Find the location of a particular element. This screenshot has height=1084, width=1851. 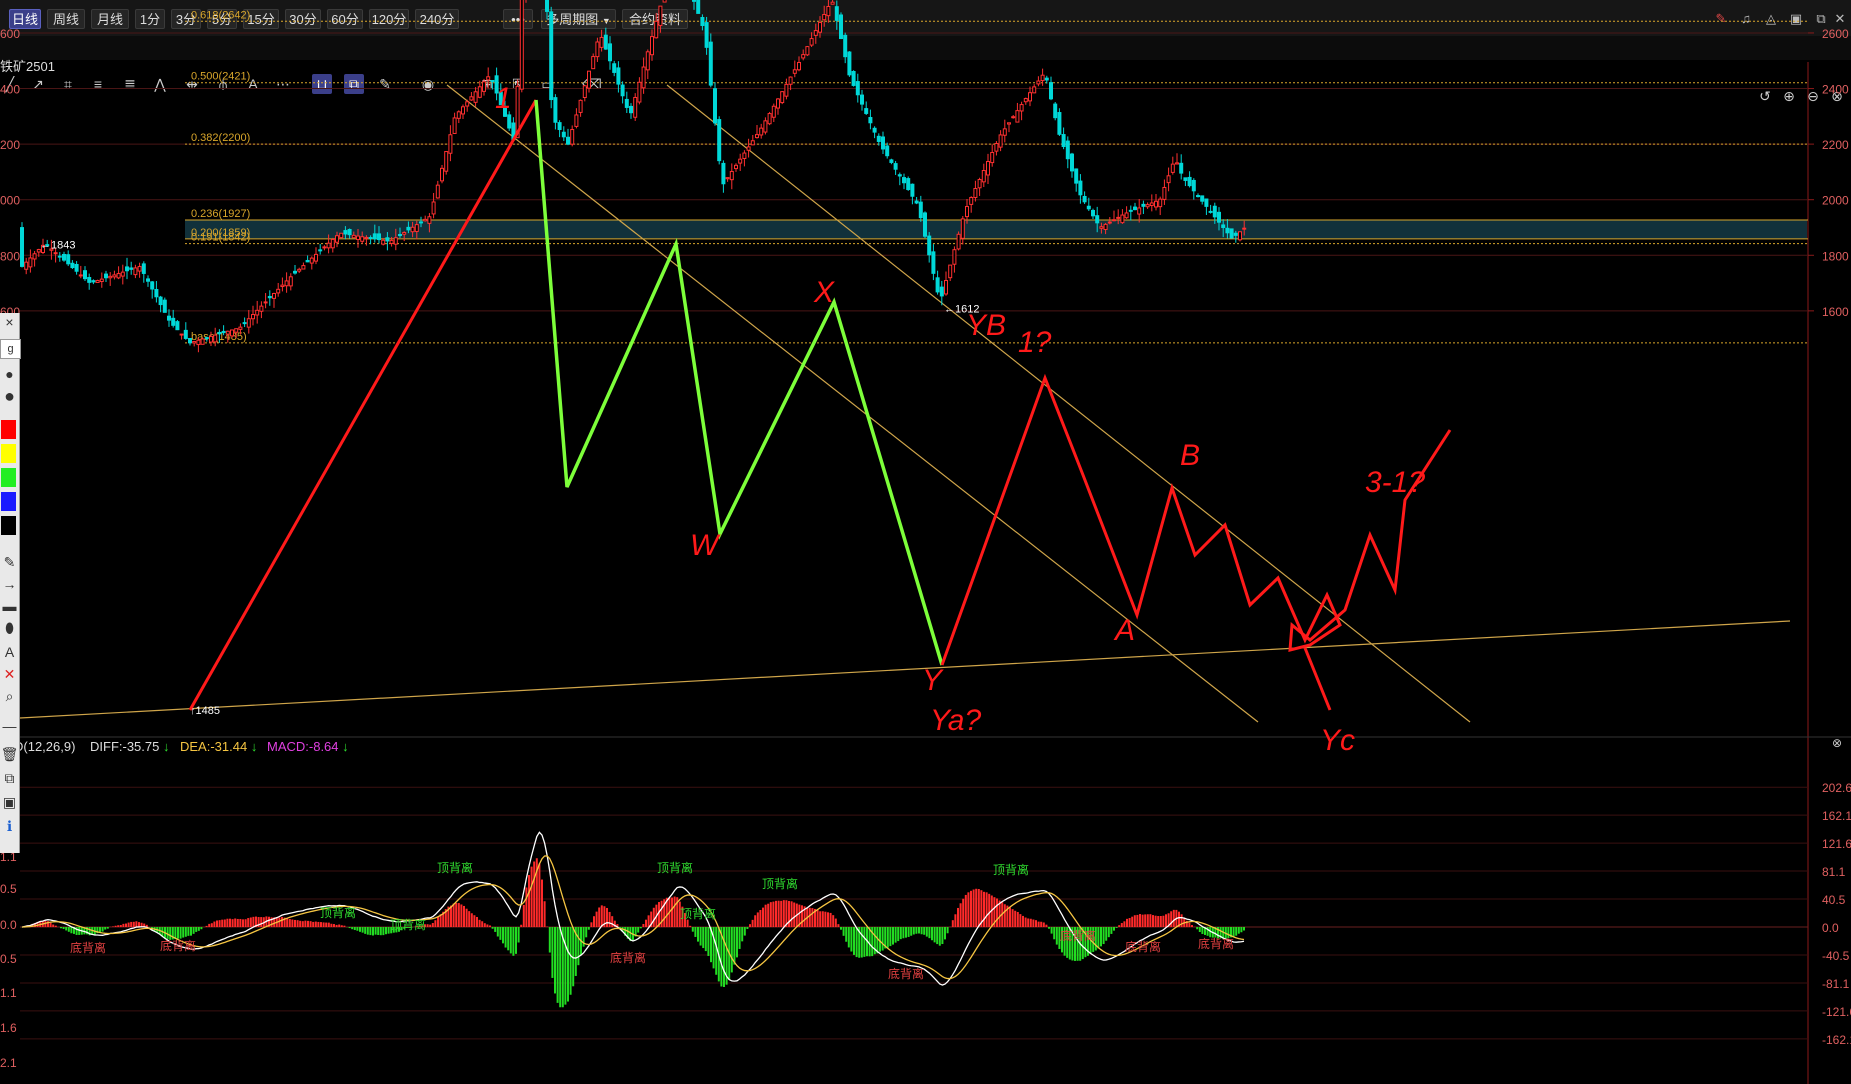

gann-tool-icon: ≣ is located at coordinates (130, 84).